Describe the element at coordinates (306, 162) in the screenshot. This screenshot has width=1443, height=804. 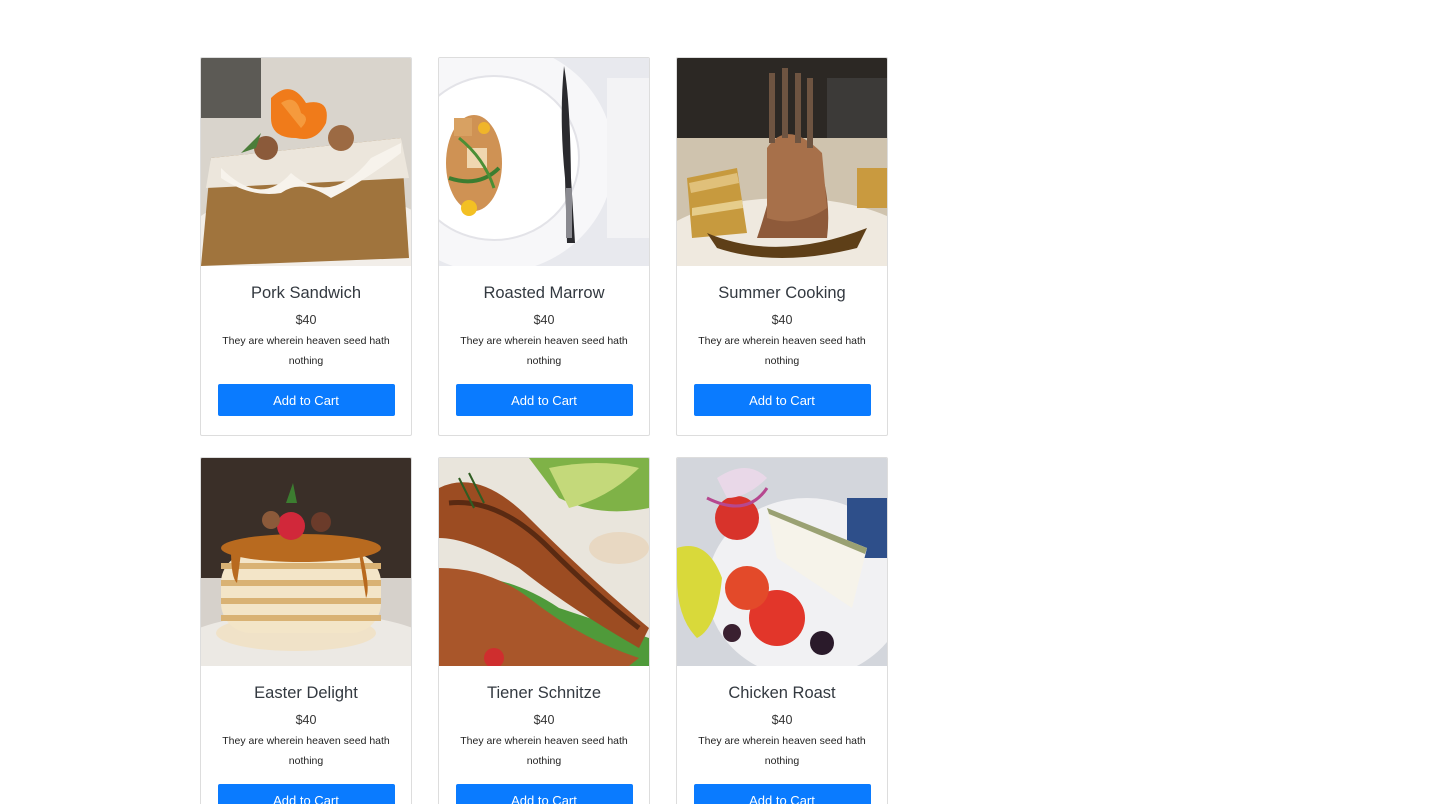
I see `carrot-cake-photo` at that location.